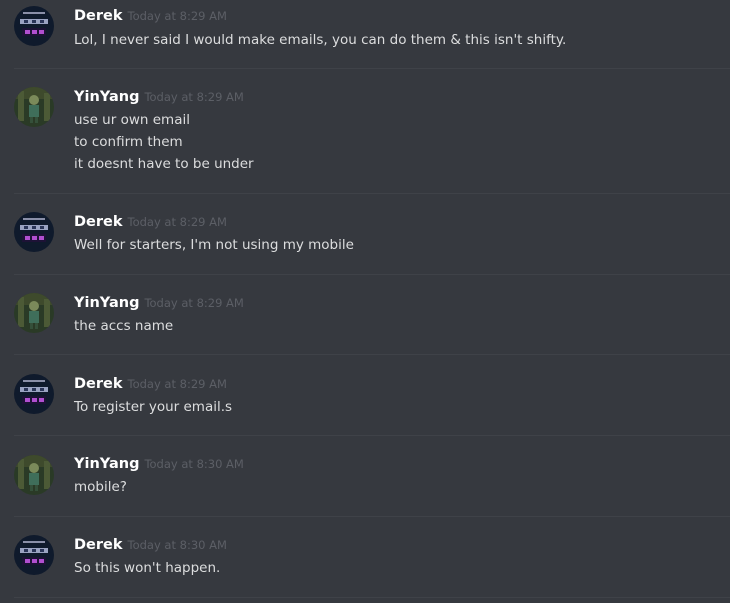 The image size is (730, 603). What do you see at coordinates (132, 120) in the screenshot?
I see `message-text: use ur own email` at bounding box center [132, 120].